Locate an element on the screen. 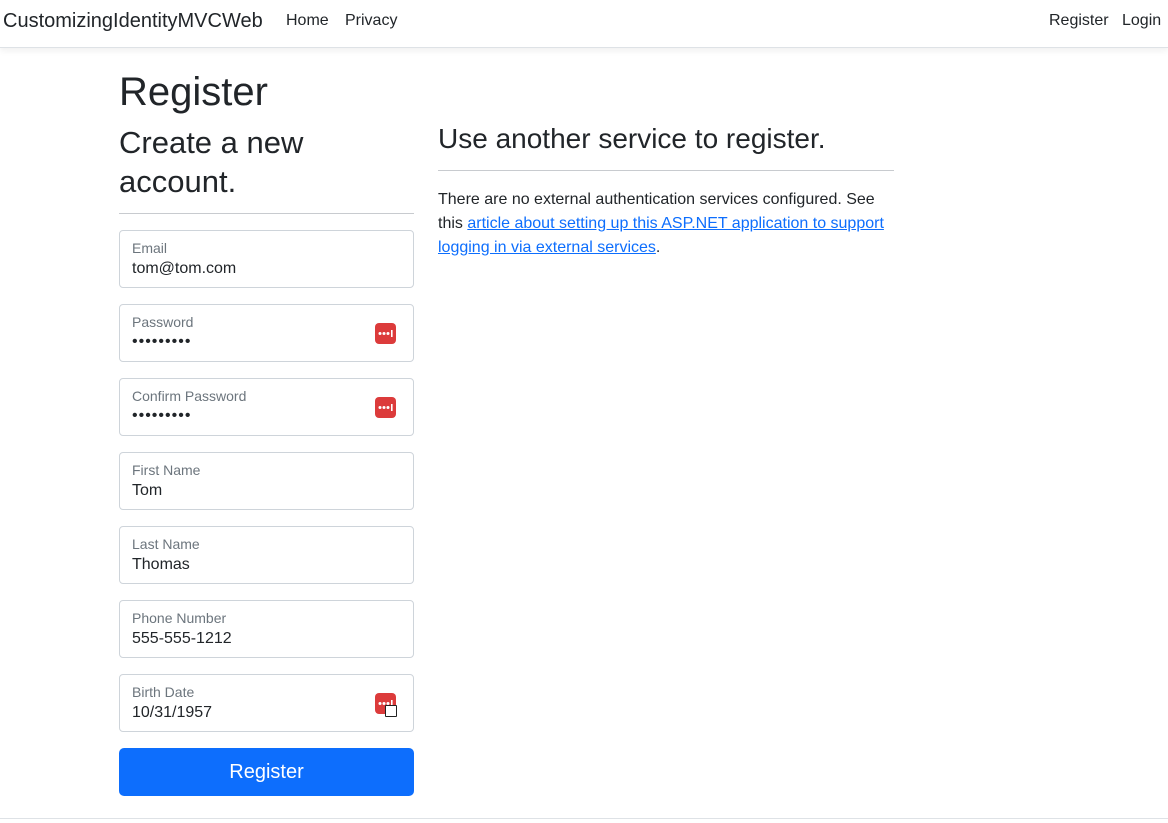 Image resolution: width=1168 pixels, height=823 pixels. last-name-label: Last Name is located at coordinates (166, 544).